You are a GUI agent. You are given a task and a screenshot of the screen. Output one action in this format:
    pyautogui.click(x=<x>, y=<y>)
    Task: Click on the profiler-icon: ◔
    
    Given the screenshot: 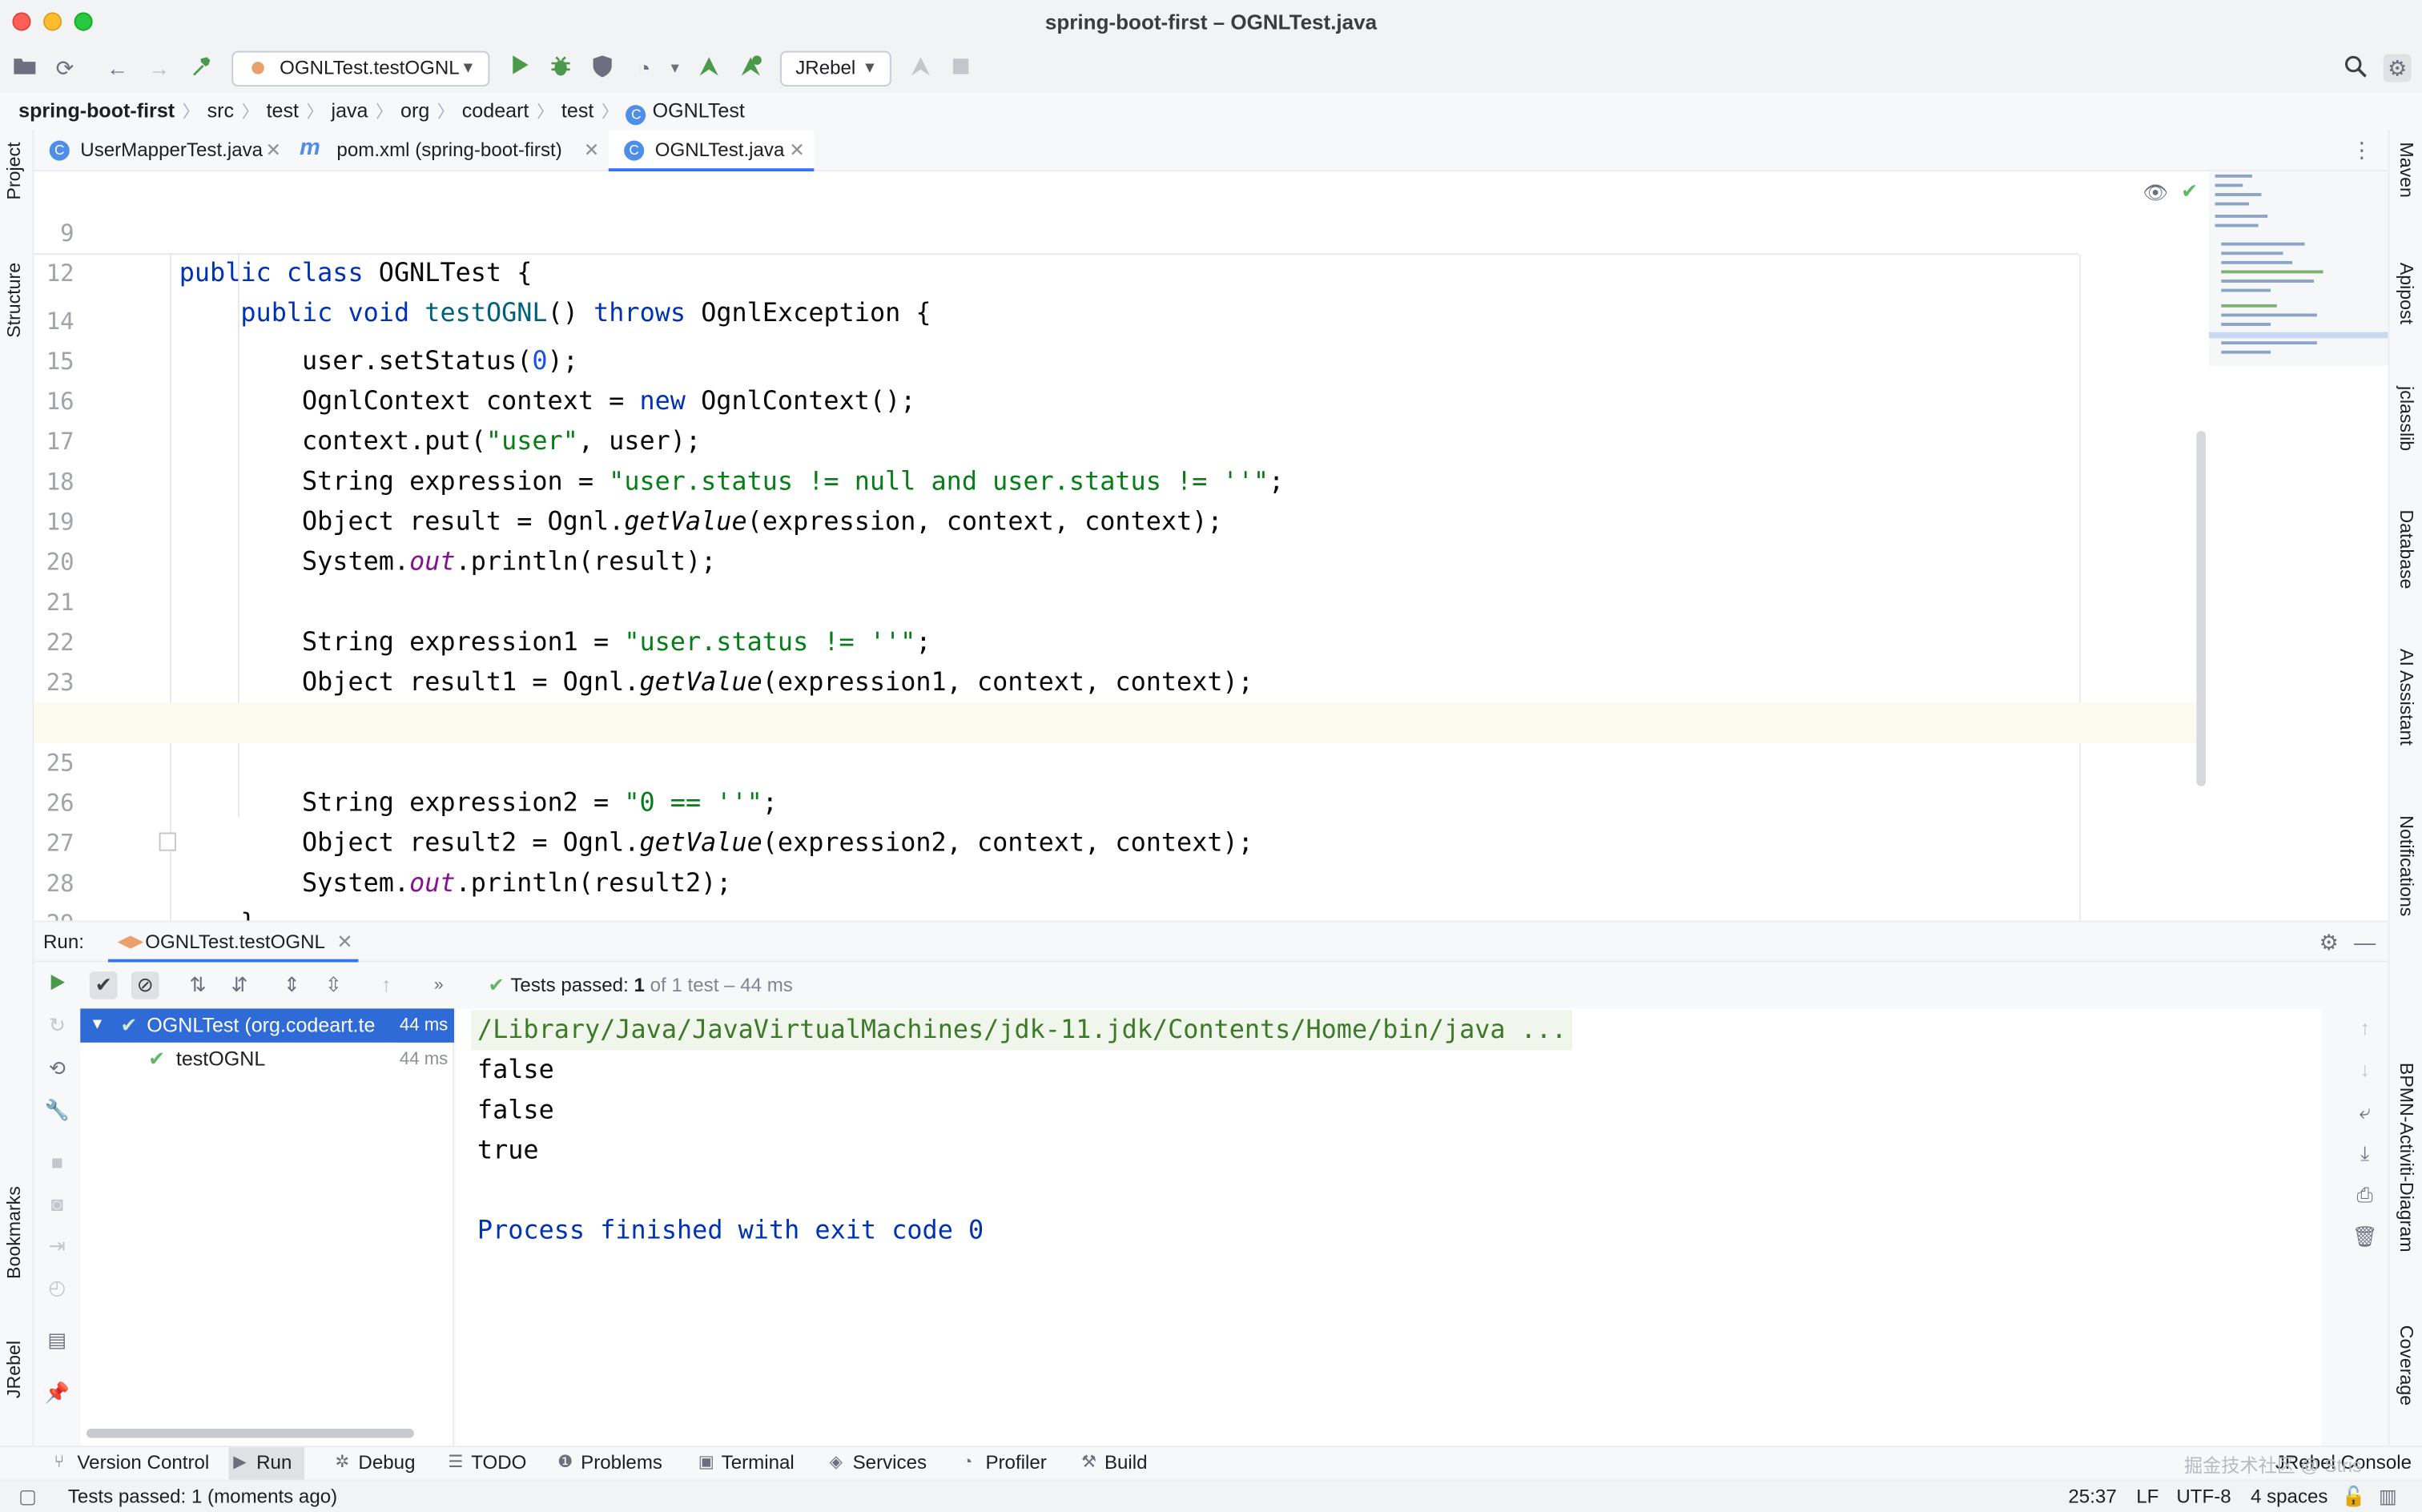 What is the action you would take?
    pyautogui.click(x=644, y=68)
    